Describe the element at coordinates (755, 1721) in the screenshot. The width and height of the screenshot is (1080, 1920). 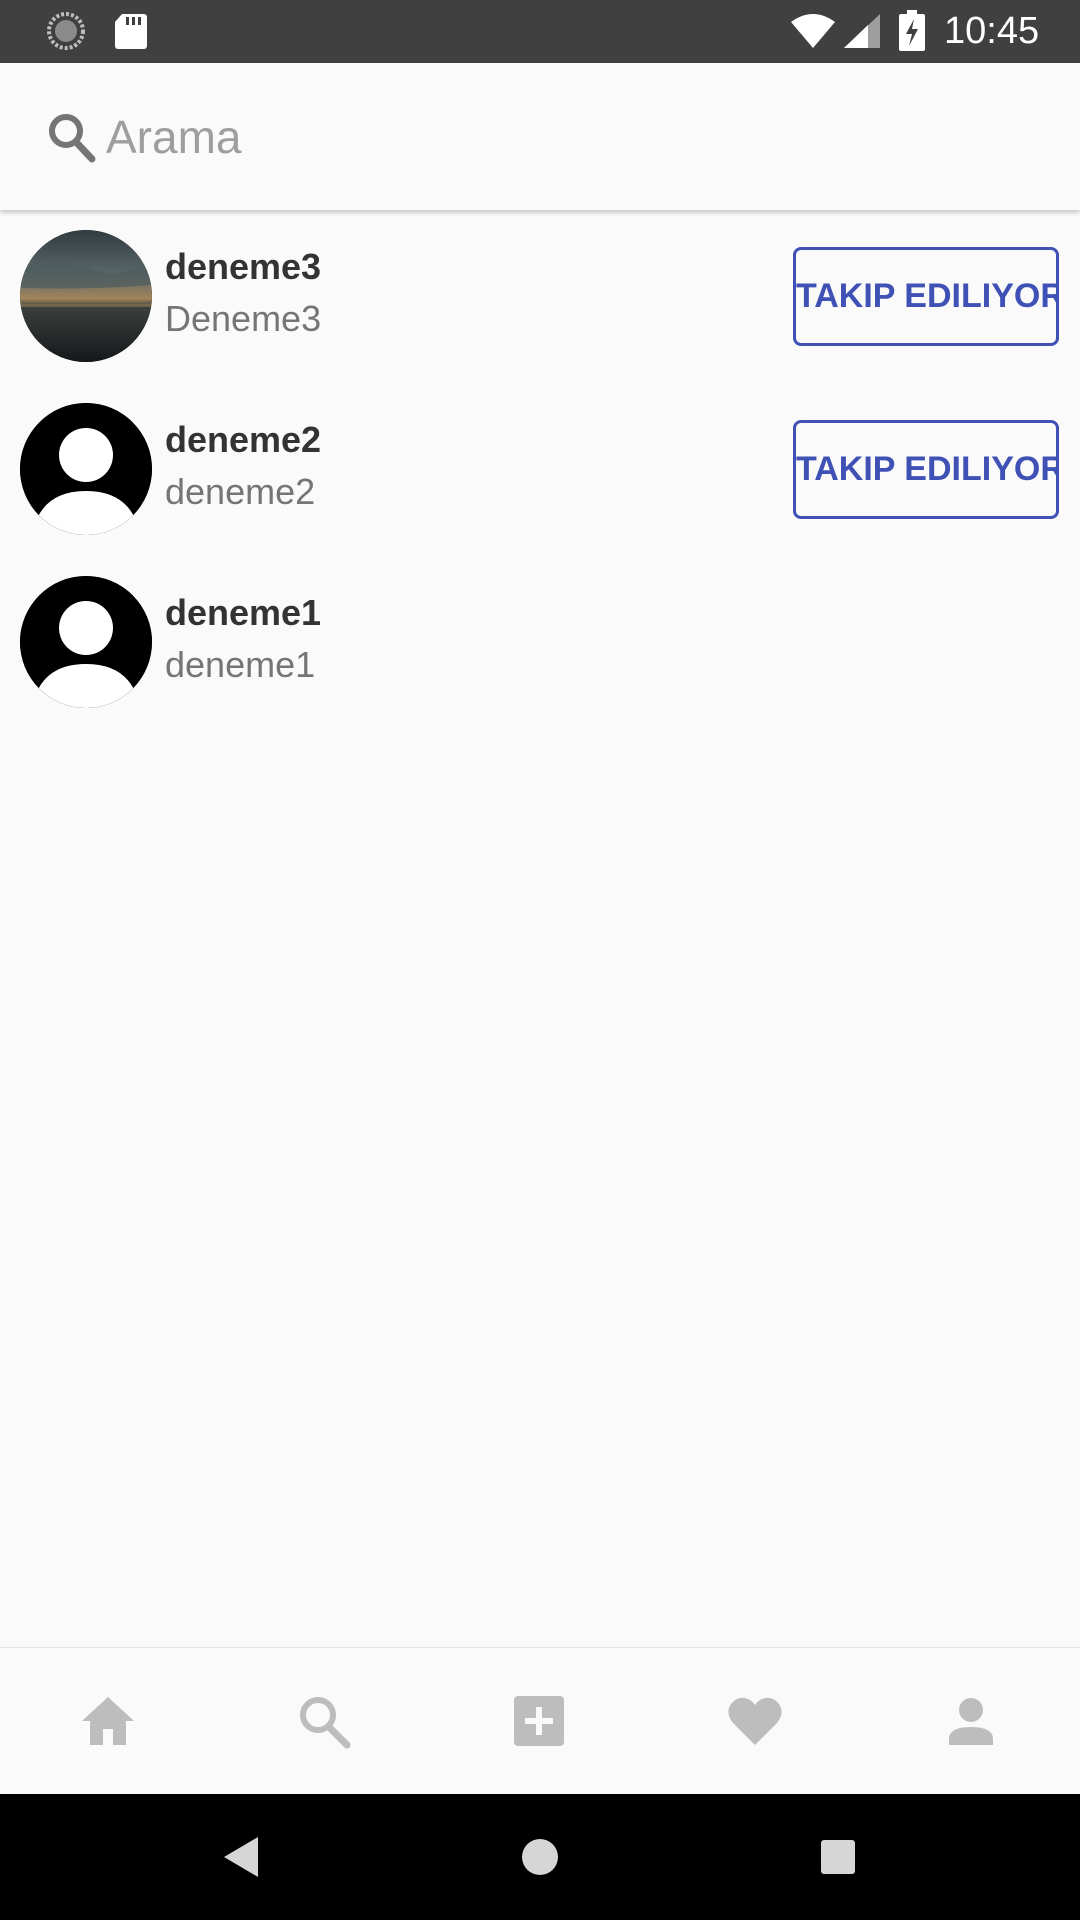
I see `heart-icon` at that location.